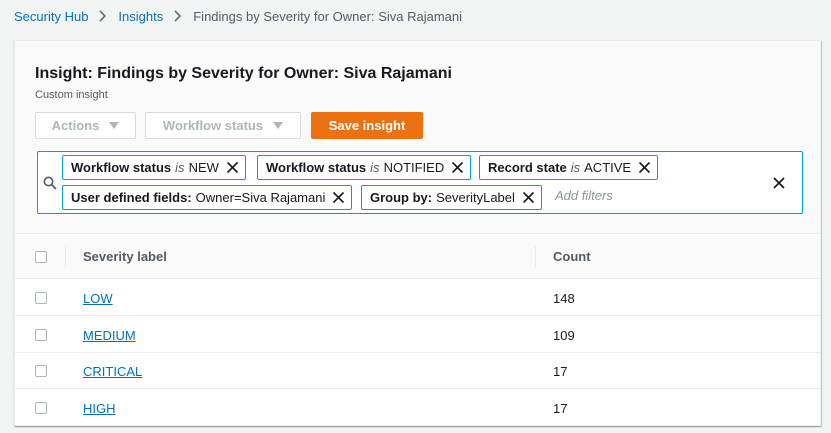  Describe the element at coordinates (129, 197) in the screenshot. I see `chip-key: User defined fields` at that location.